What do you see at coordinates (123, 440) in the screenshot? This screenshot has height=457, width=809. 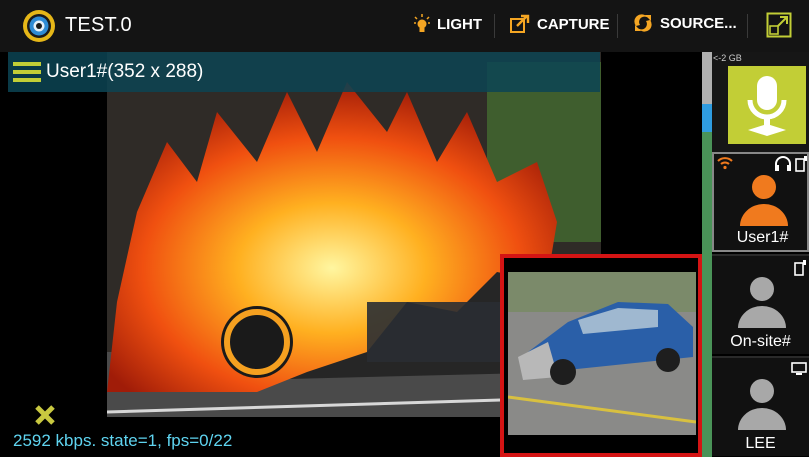 I see `stream-stats: 2592 kbps. state=1, fps=0/22` at bounding box center [123, 440].